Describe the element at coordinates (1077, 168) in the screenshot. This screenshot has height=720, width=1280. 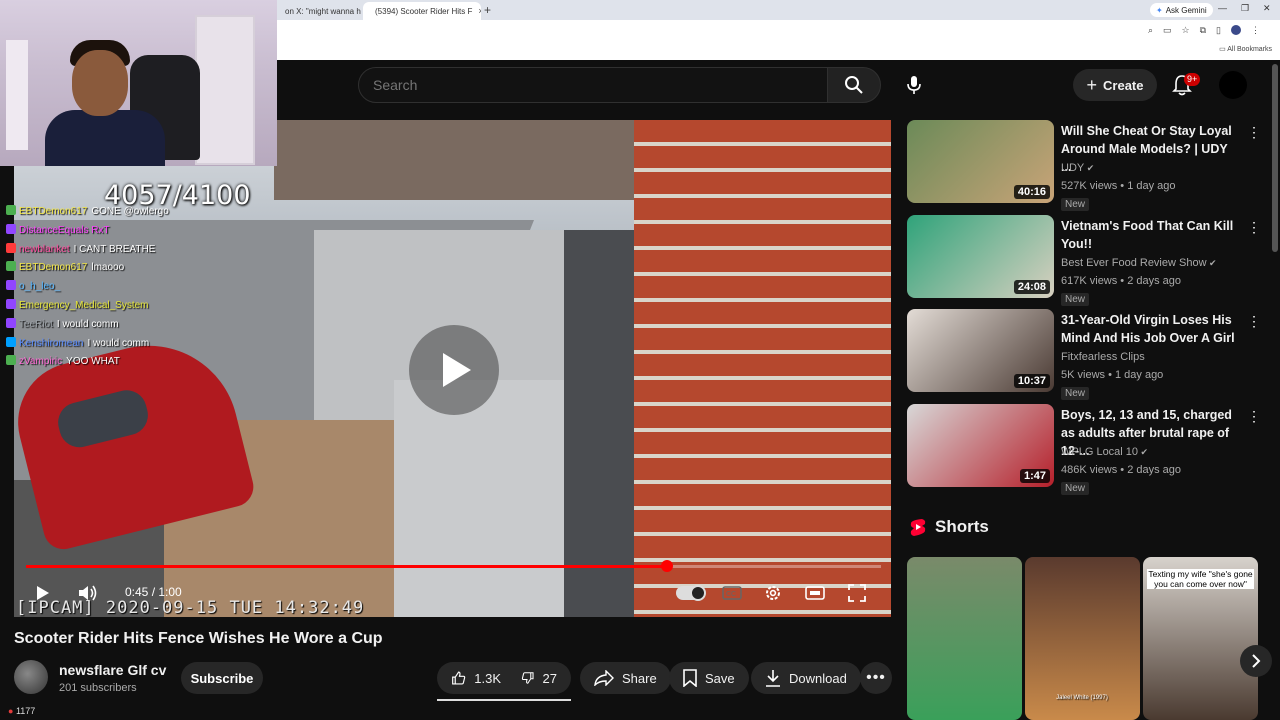
I see `recommended-channel: UDY ✔` at that location.